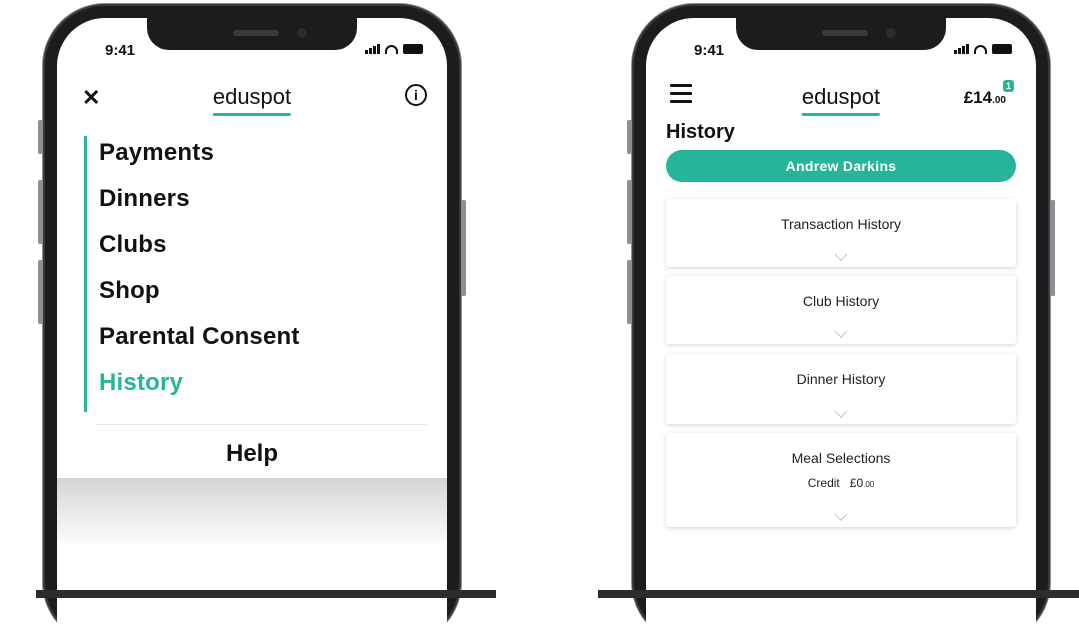  I want to click on menu-header: ✕ eduspot i, so click(252, 98).